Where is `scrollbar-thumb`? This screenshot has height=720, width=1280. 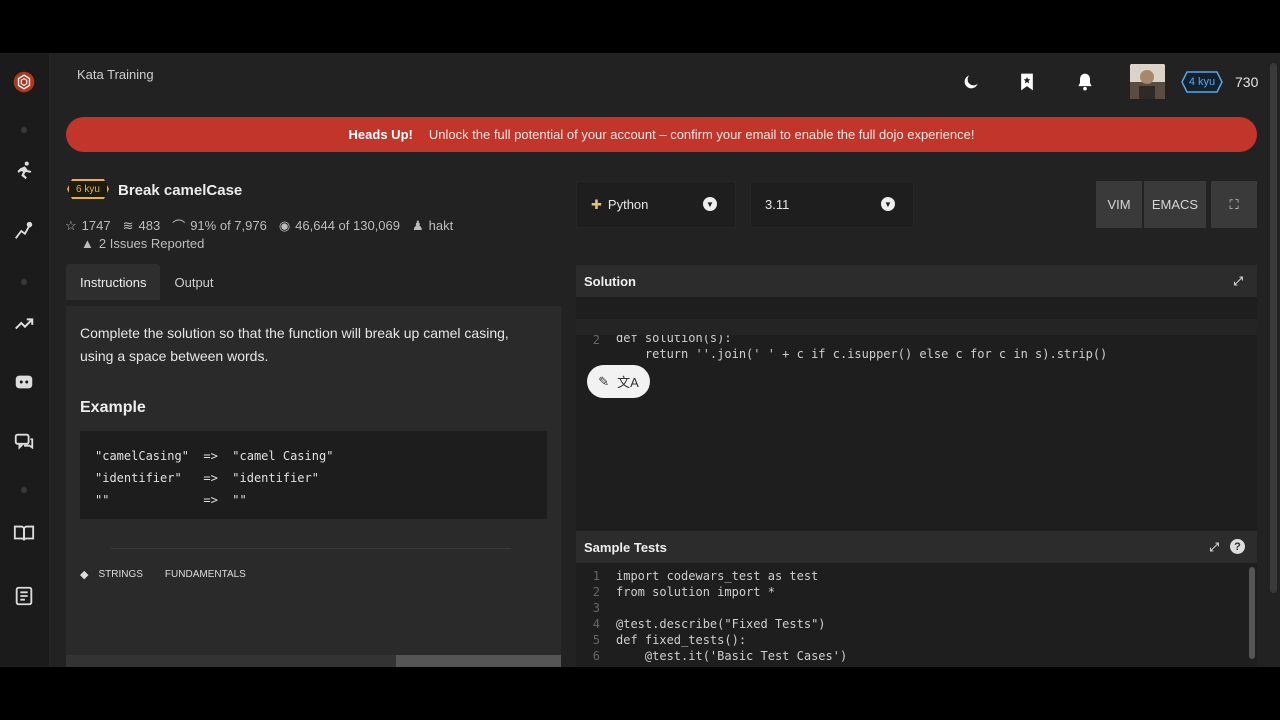 scrollbar-thumb is located at coordinates (478, 661).